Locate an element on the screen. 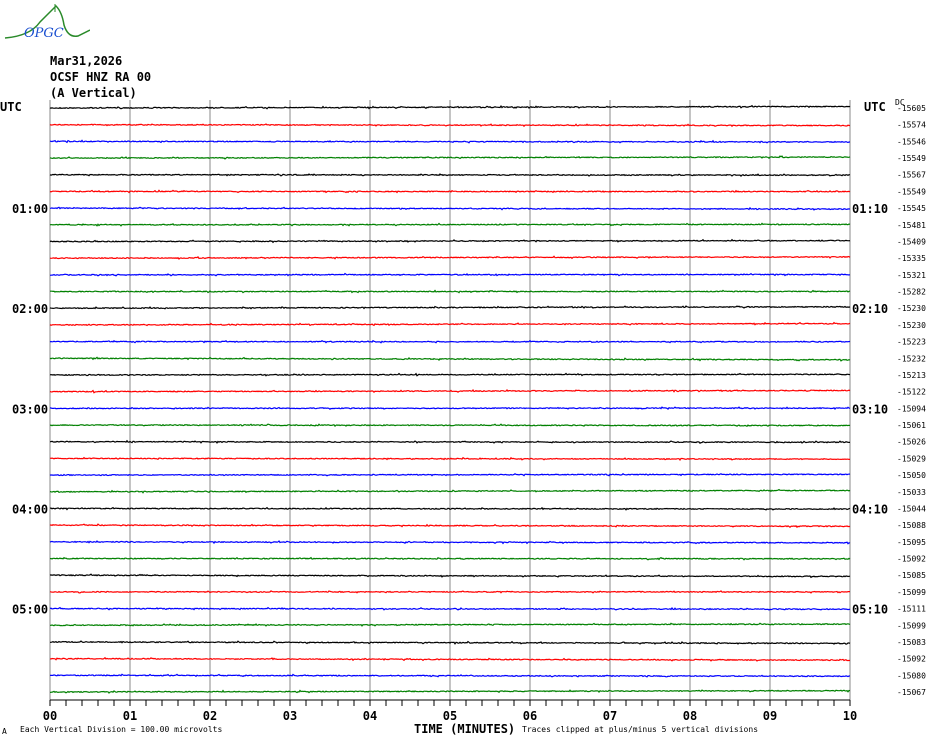 This screenshot has width=930, height=744. dc-offset-label: -15029 is located at coordinates (911, 458).